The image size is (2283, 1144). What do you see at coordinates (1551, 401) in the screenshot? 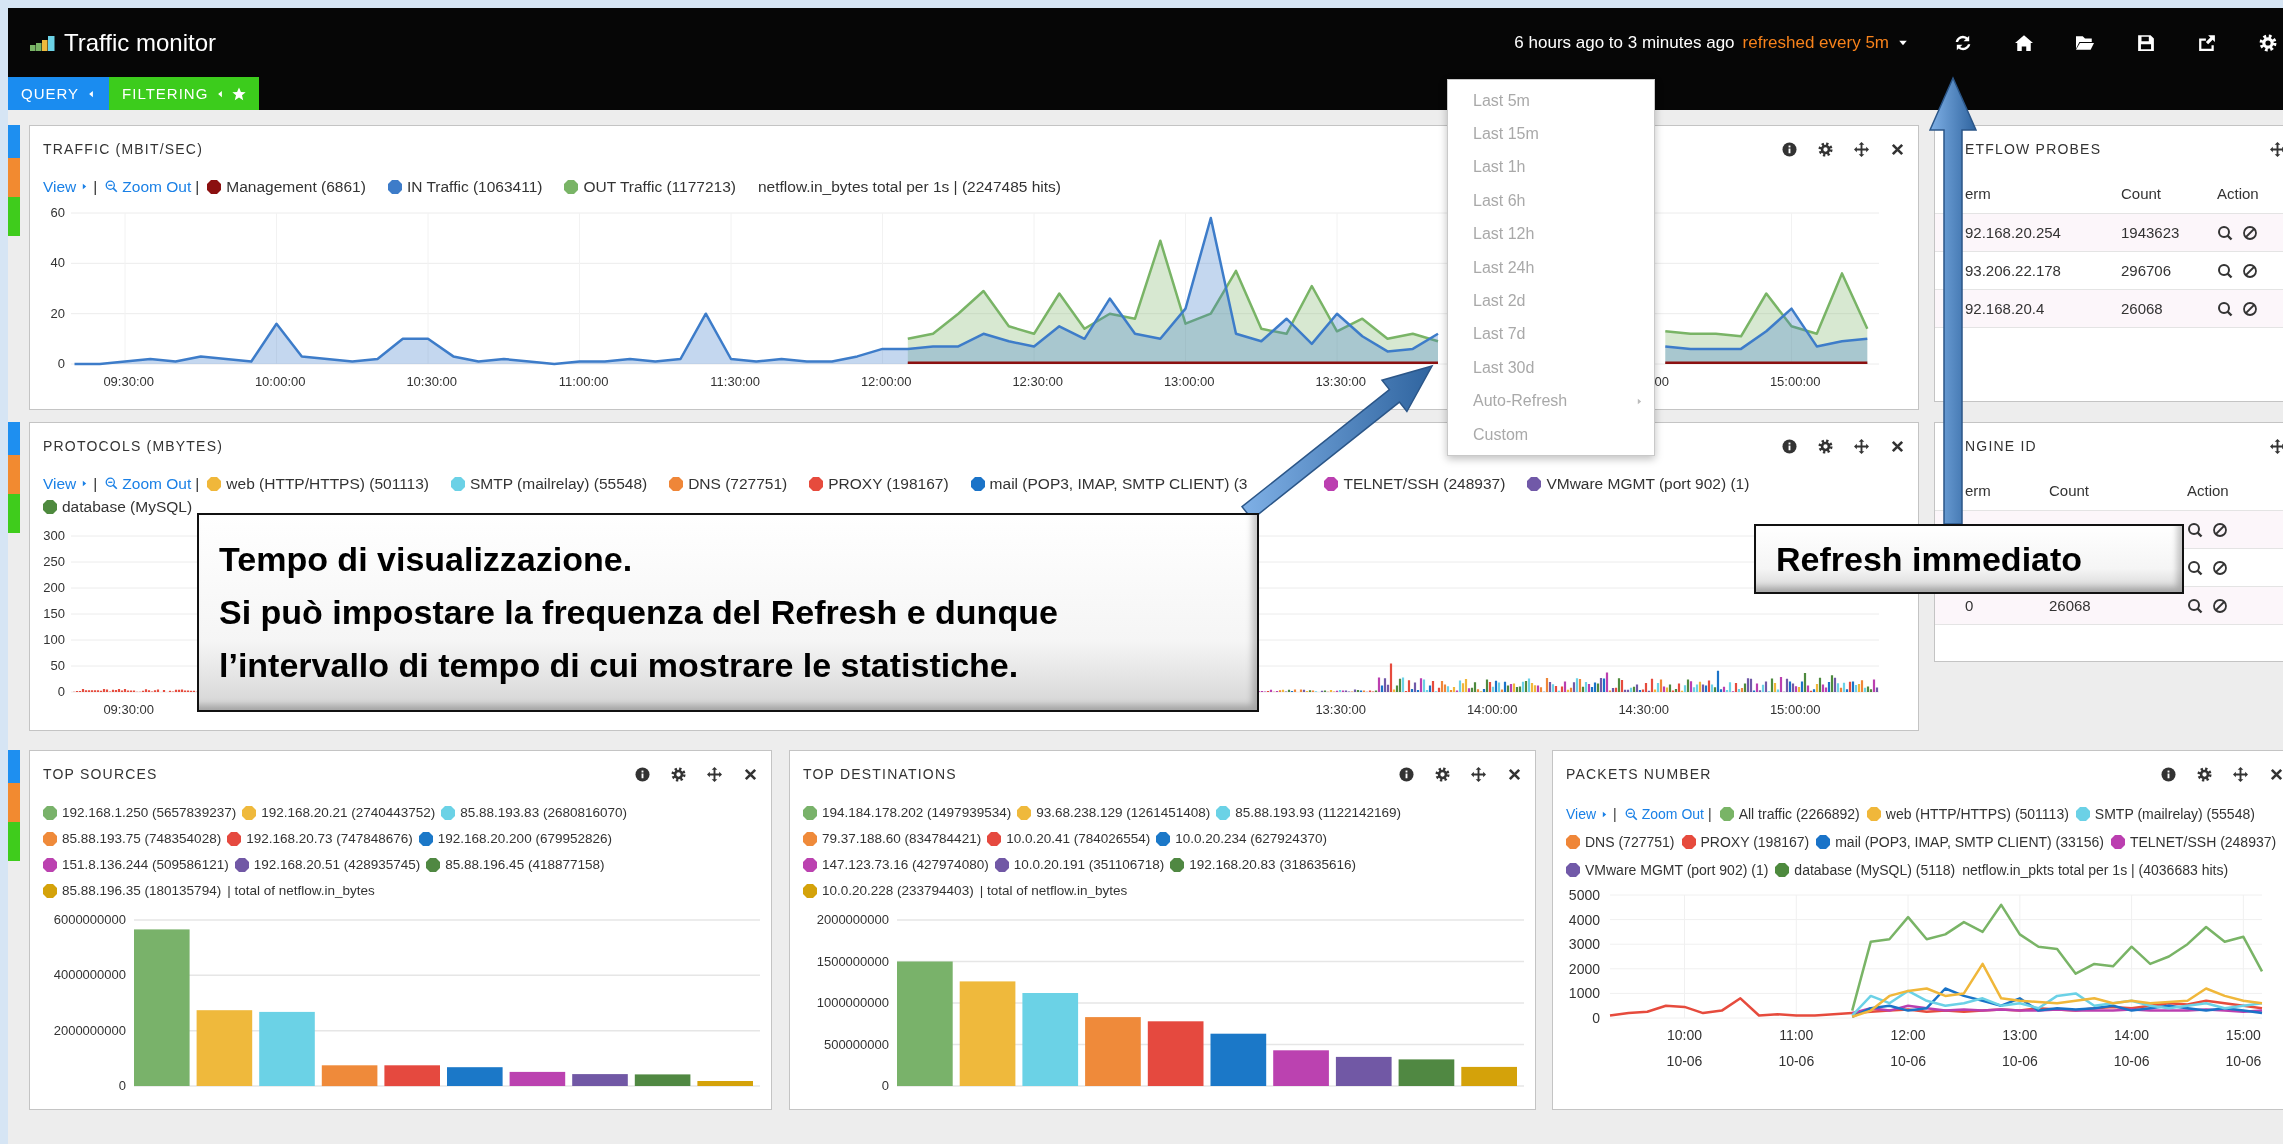
I see `menu-item: Auto-Refresh` at bounding box center [1551, 401].